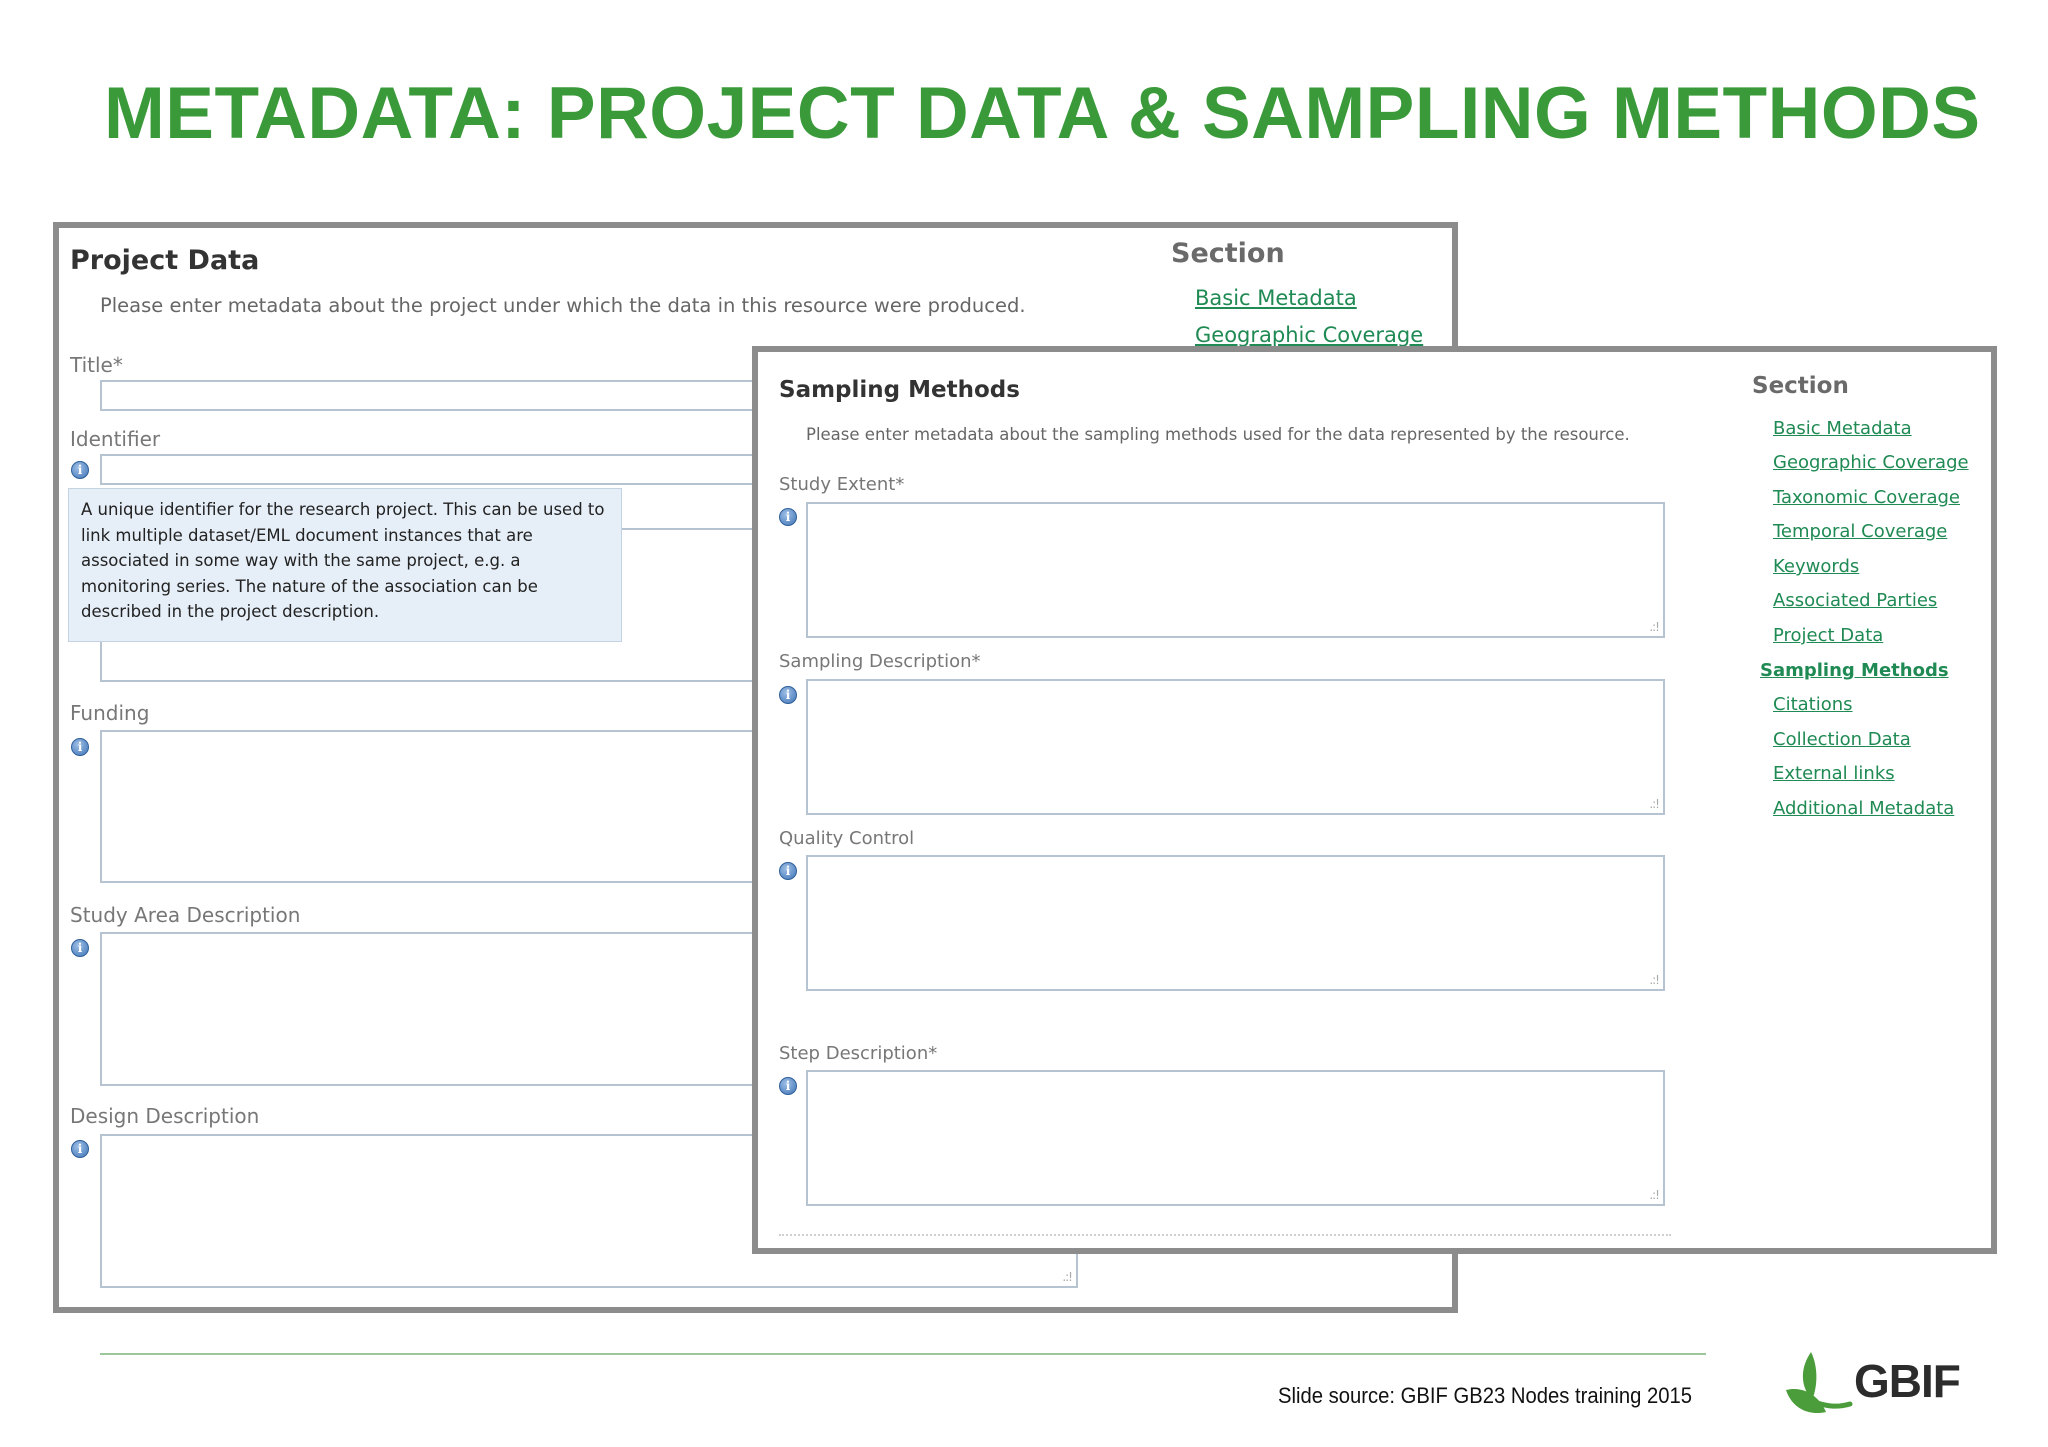  I want to click on footer-divider, so click(903, 1354).